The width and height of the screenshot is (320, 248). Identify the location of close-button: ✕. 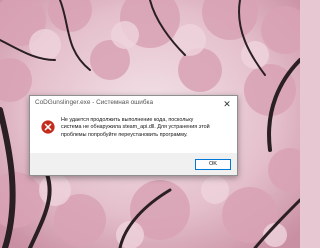
(227, 104).